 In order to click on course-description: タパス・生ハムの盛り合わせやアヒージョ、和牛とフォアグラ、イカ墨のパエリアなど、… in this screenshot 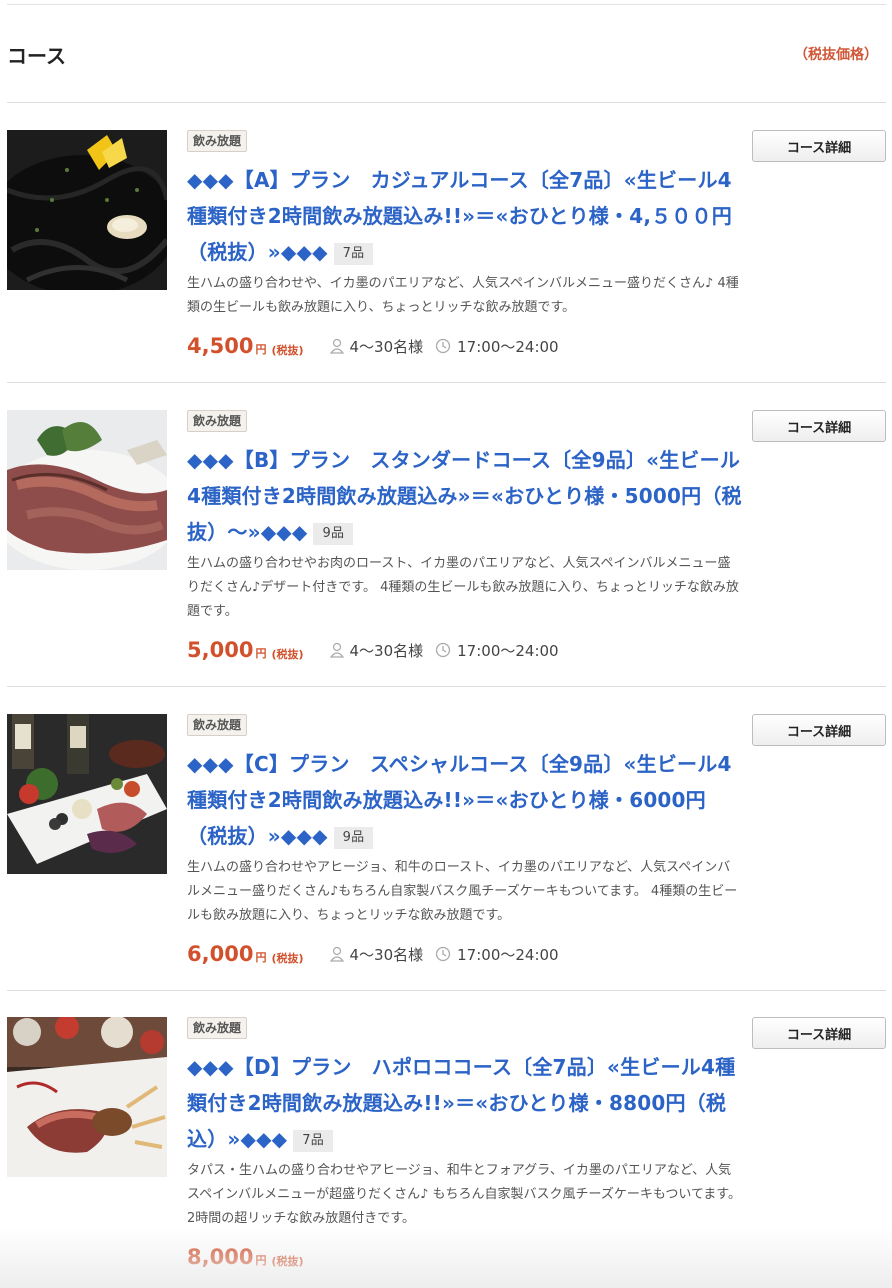, I will do `click(464, 1194)`.